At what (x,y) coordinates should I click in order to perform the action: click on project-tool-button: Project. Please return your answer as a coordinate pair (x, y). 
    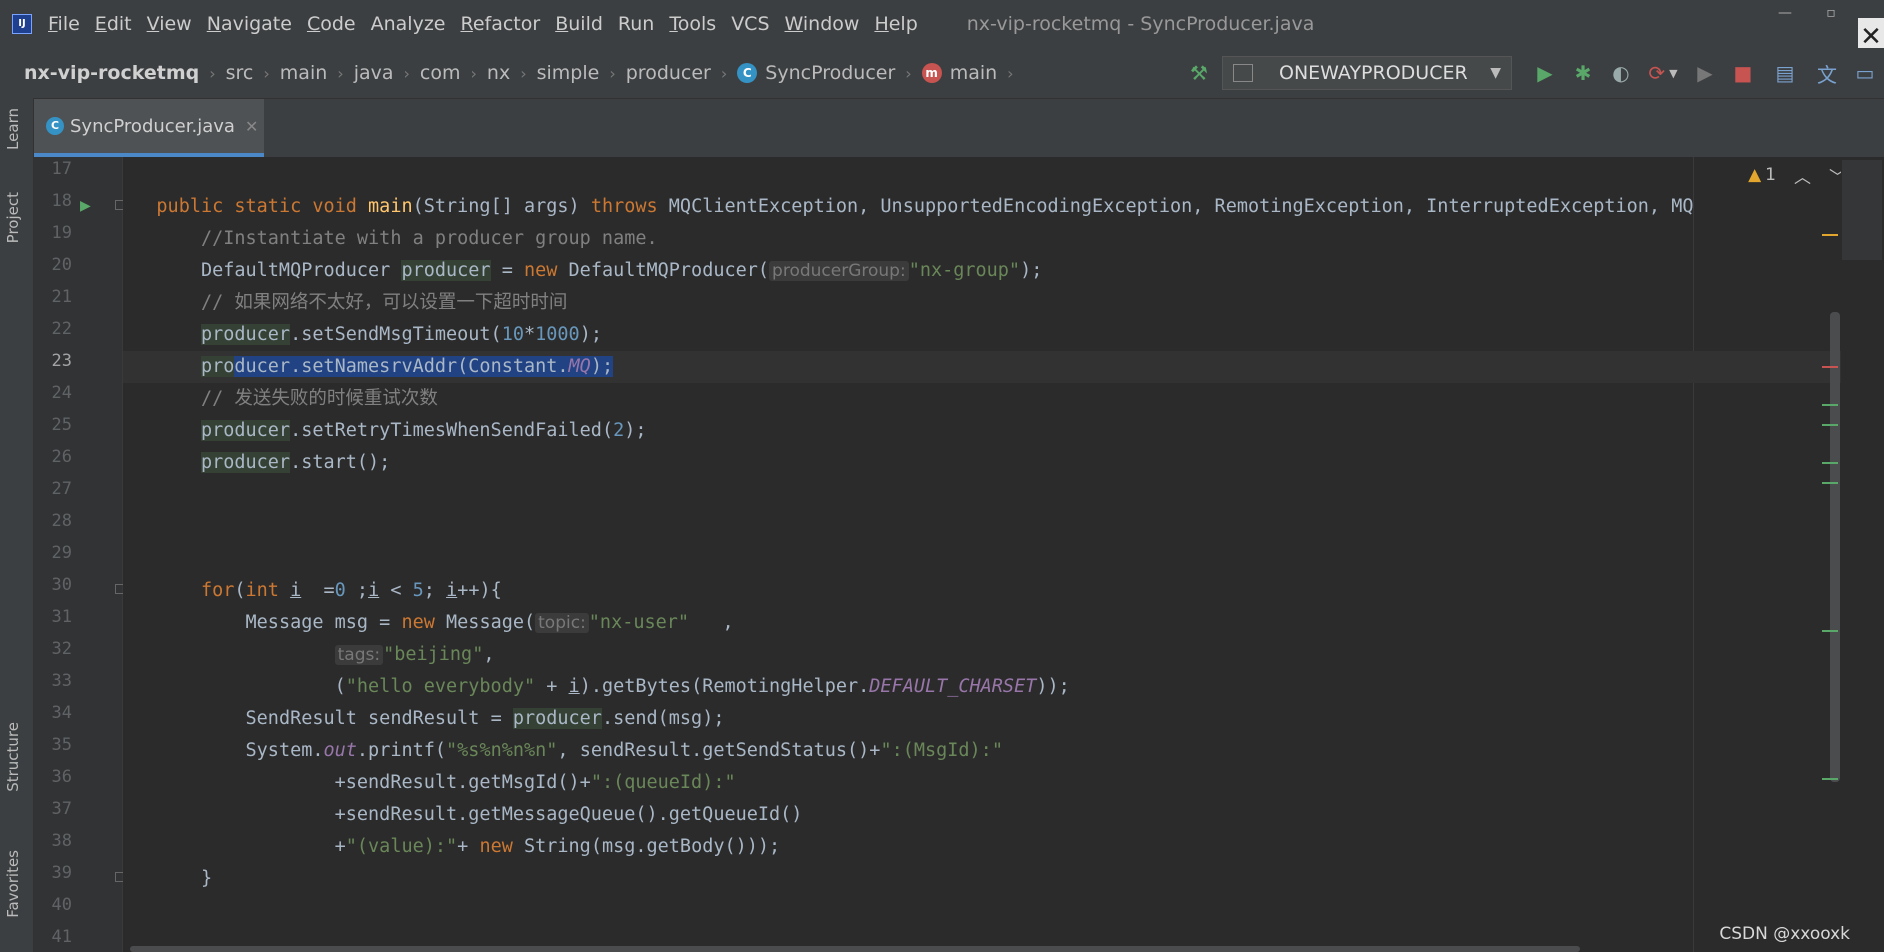
    Looking at the image, I should click on (13, 217).